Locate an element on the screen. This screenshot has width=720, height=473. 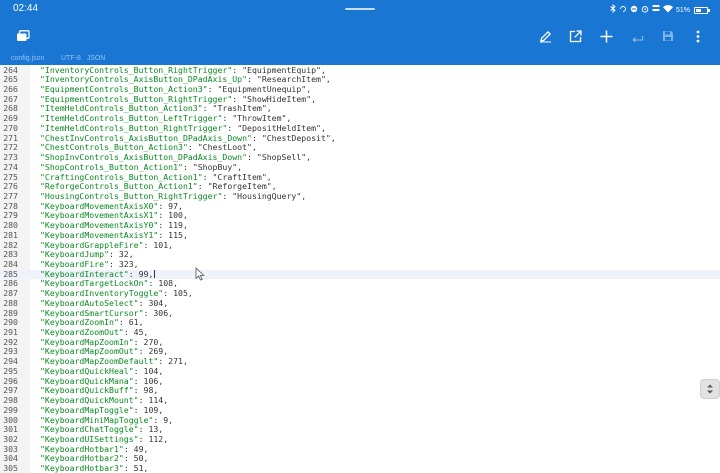
line-text: "KeyboardHotbar3": 51, is located at coordinates (94, 468).